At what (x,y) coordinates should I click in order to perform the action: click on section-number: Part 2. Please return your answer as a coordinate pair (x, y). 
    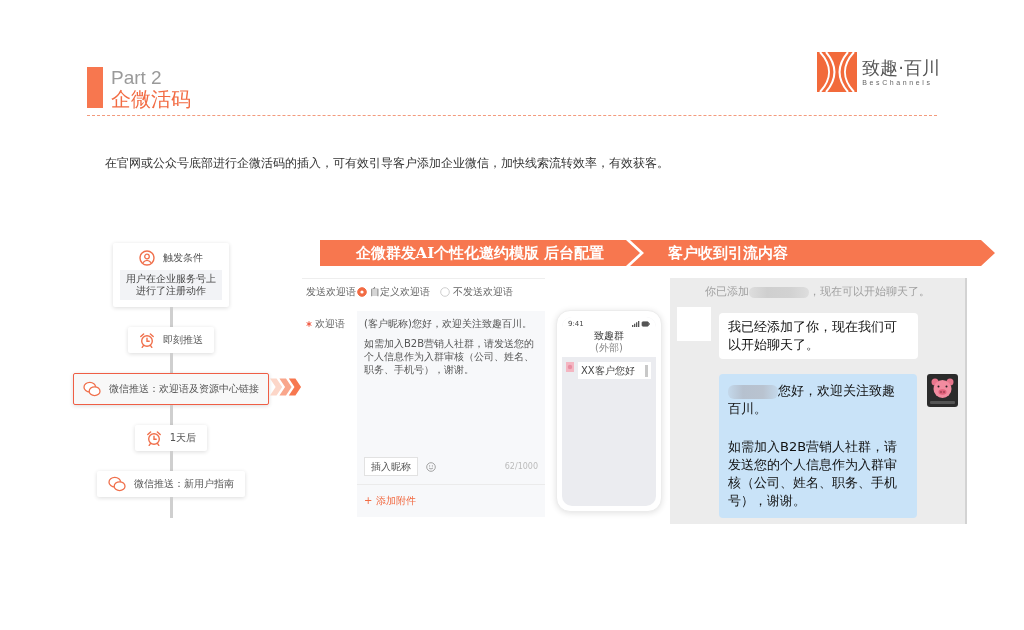
    Looking at the image, I should click on (137, 77).